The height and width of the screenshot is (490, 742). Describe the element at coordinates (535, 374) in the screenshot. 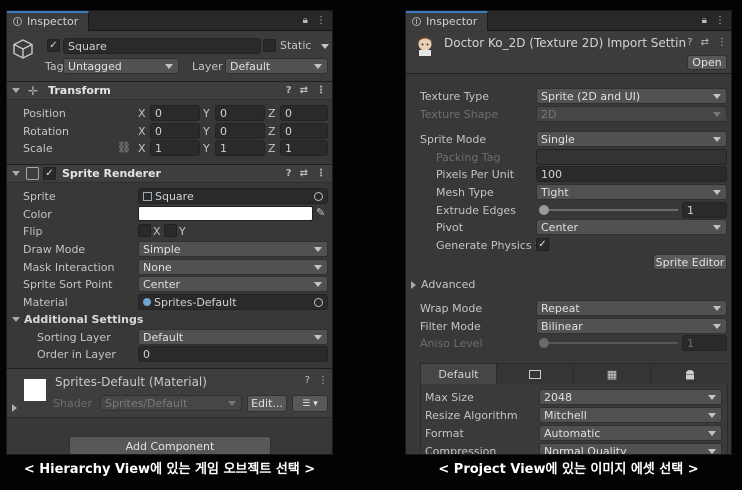

I see `platform-tab-standalone` at that location.